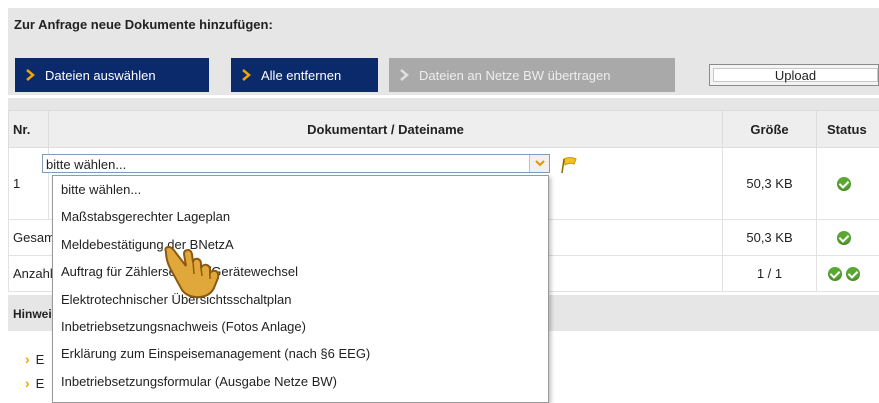  Describe the element at coordinates (769, 237) in the screenshot. I see `total-size: 50,3 KB` at that location.